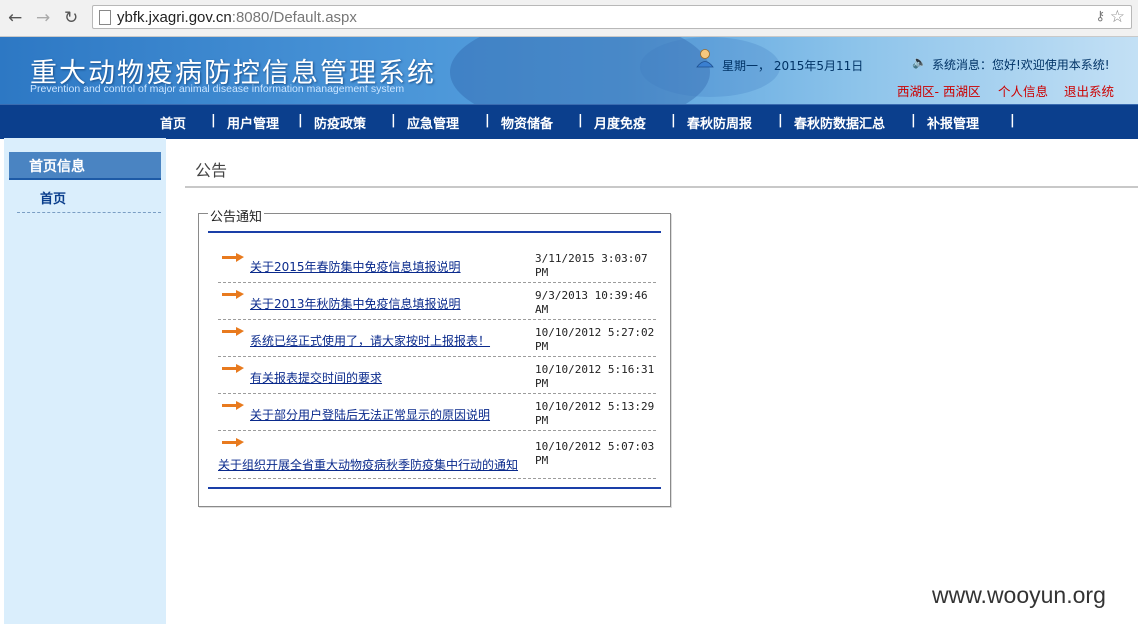 This screenshot has height=624, width=1138. What do you see at coordinates (437, 375) in the screenshot?
I see `notice-item: 有关报表提交时间的要求 10/10/2012 5:16:31 PM` at bounding box center [437, 375].